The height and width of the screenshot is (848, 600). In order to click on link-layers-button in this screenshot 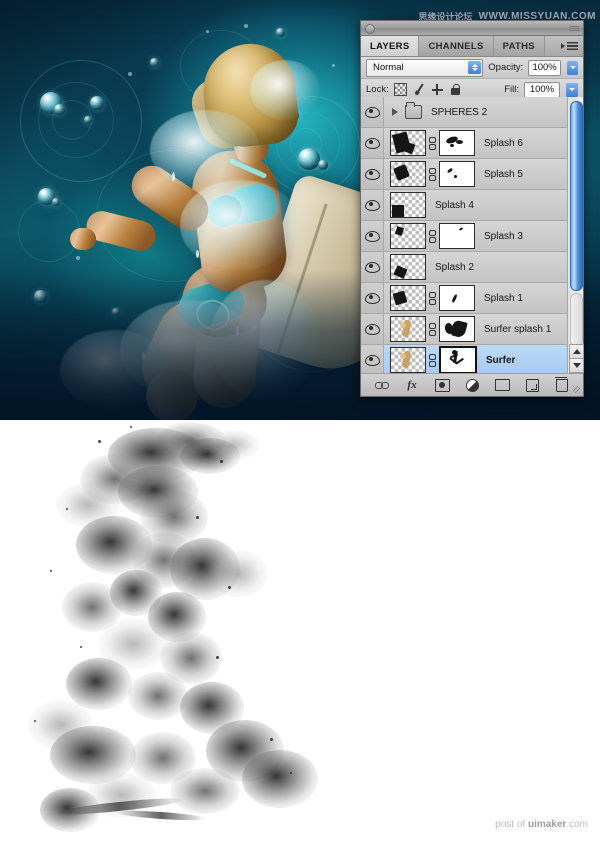, I will do `click(382, 385)`.